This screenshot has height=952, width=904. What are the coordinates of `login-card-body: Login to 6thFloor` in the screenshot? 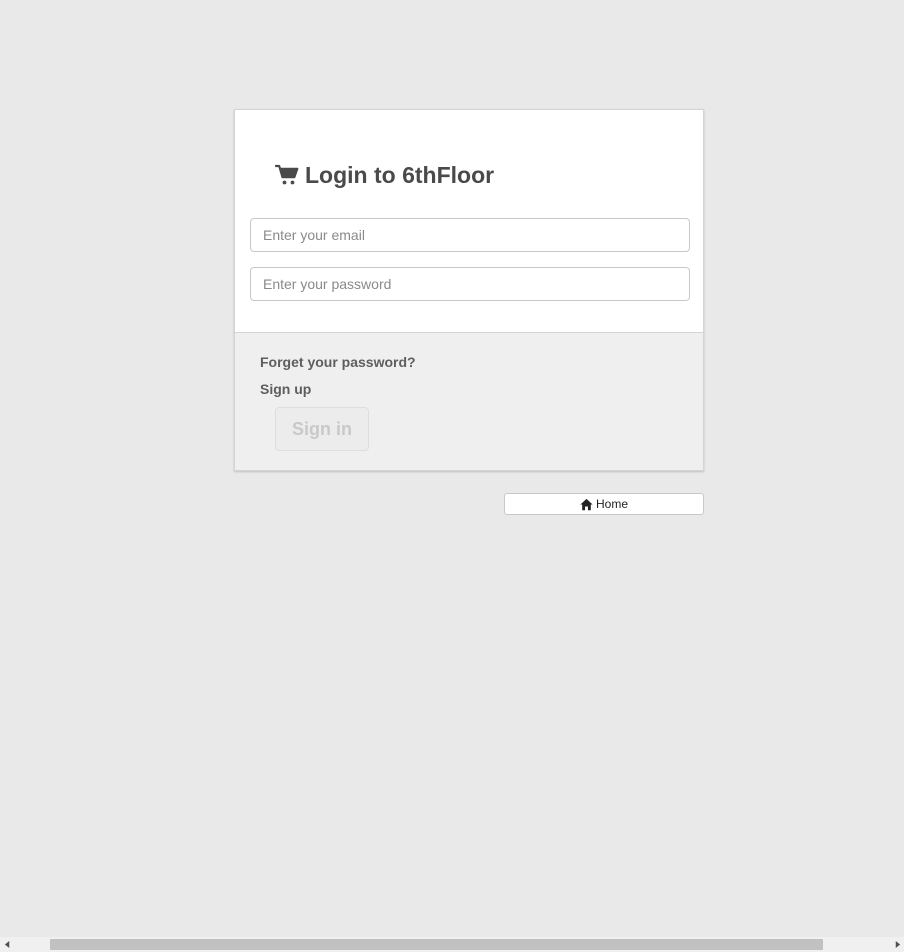 It's located at (469, 221).